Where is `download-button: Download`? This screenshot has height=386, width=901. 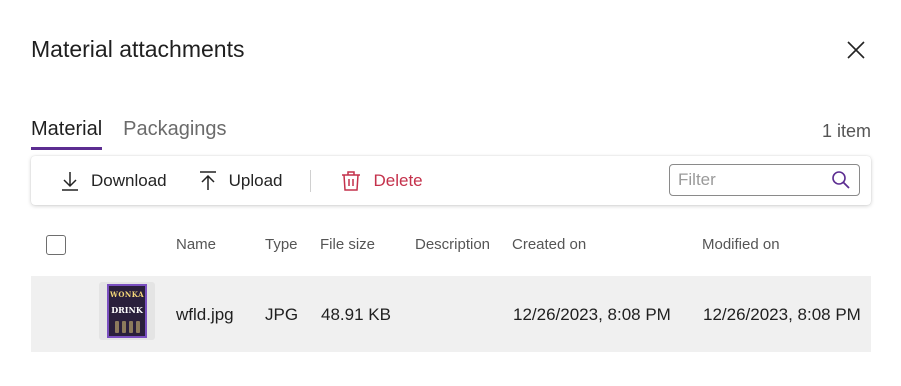
download-button: Download is located at coordinates (114, 180).